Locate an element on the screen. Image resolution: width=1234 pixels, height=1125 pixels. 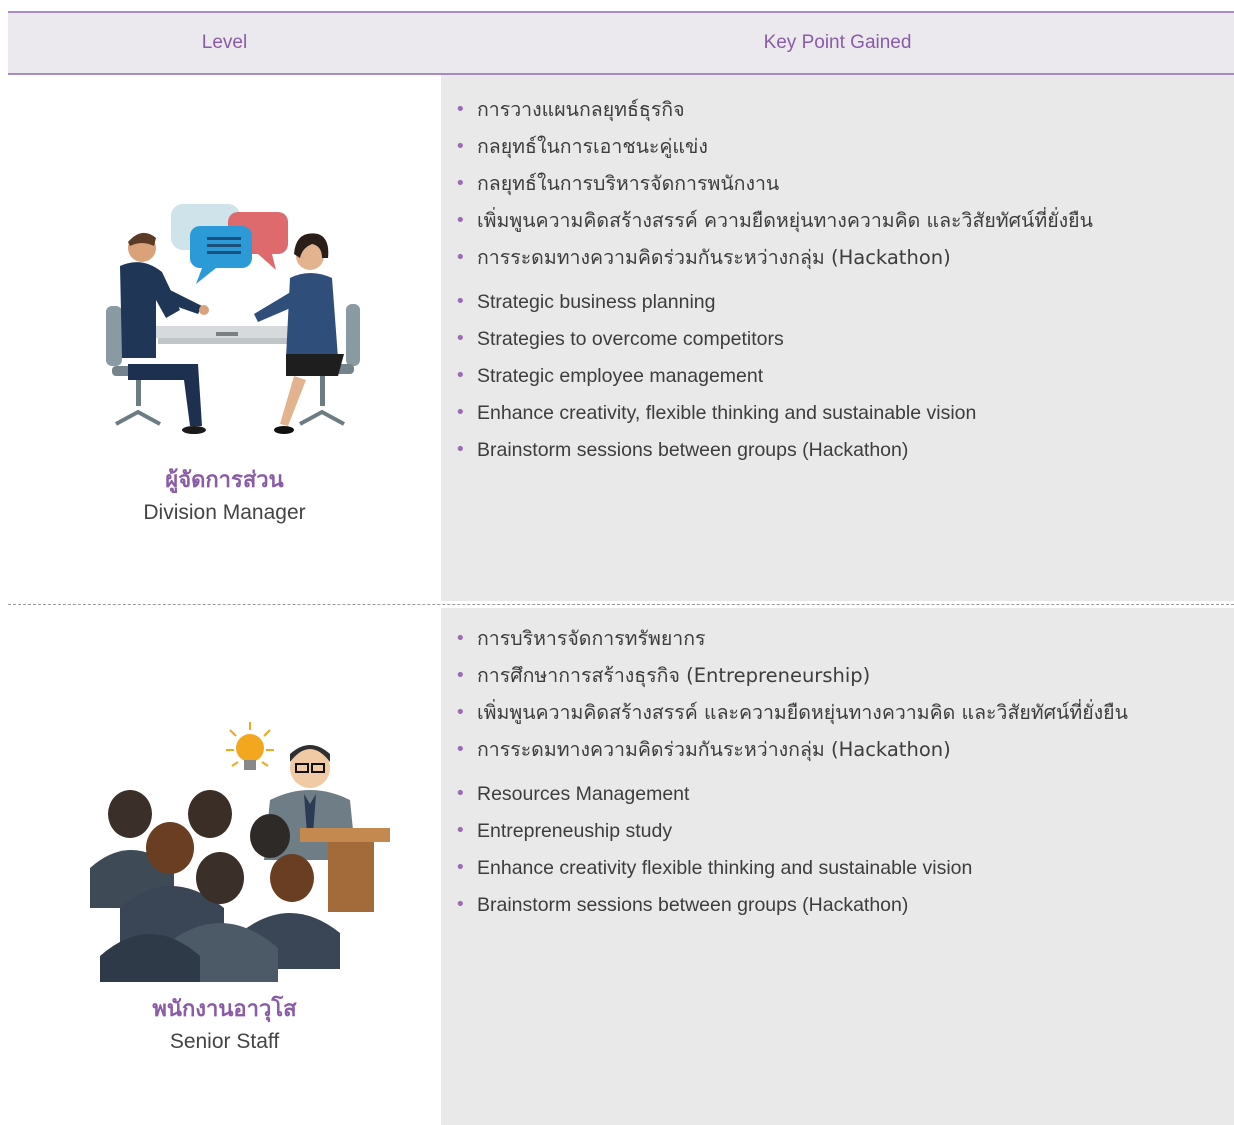
business-meeting-icon is located at coordinates (233, 319).